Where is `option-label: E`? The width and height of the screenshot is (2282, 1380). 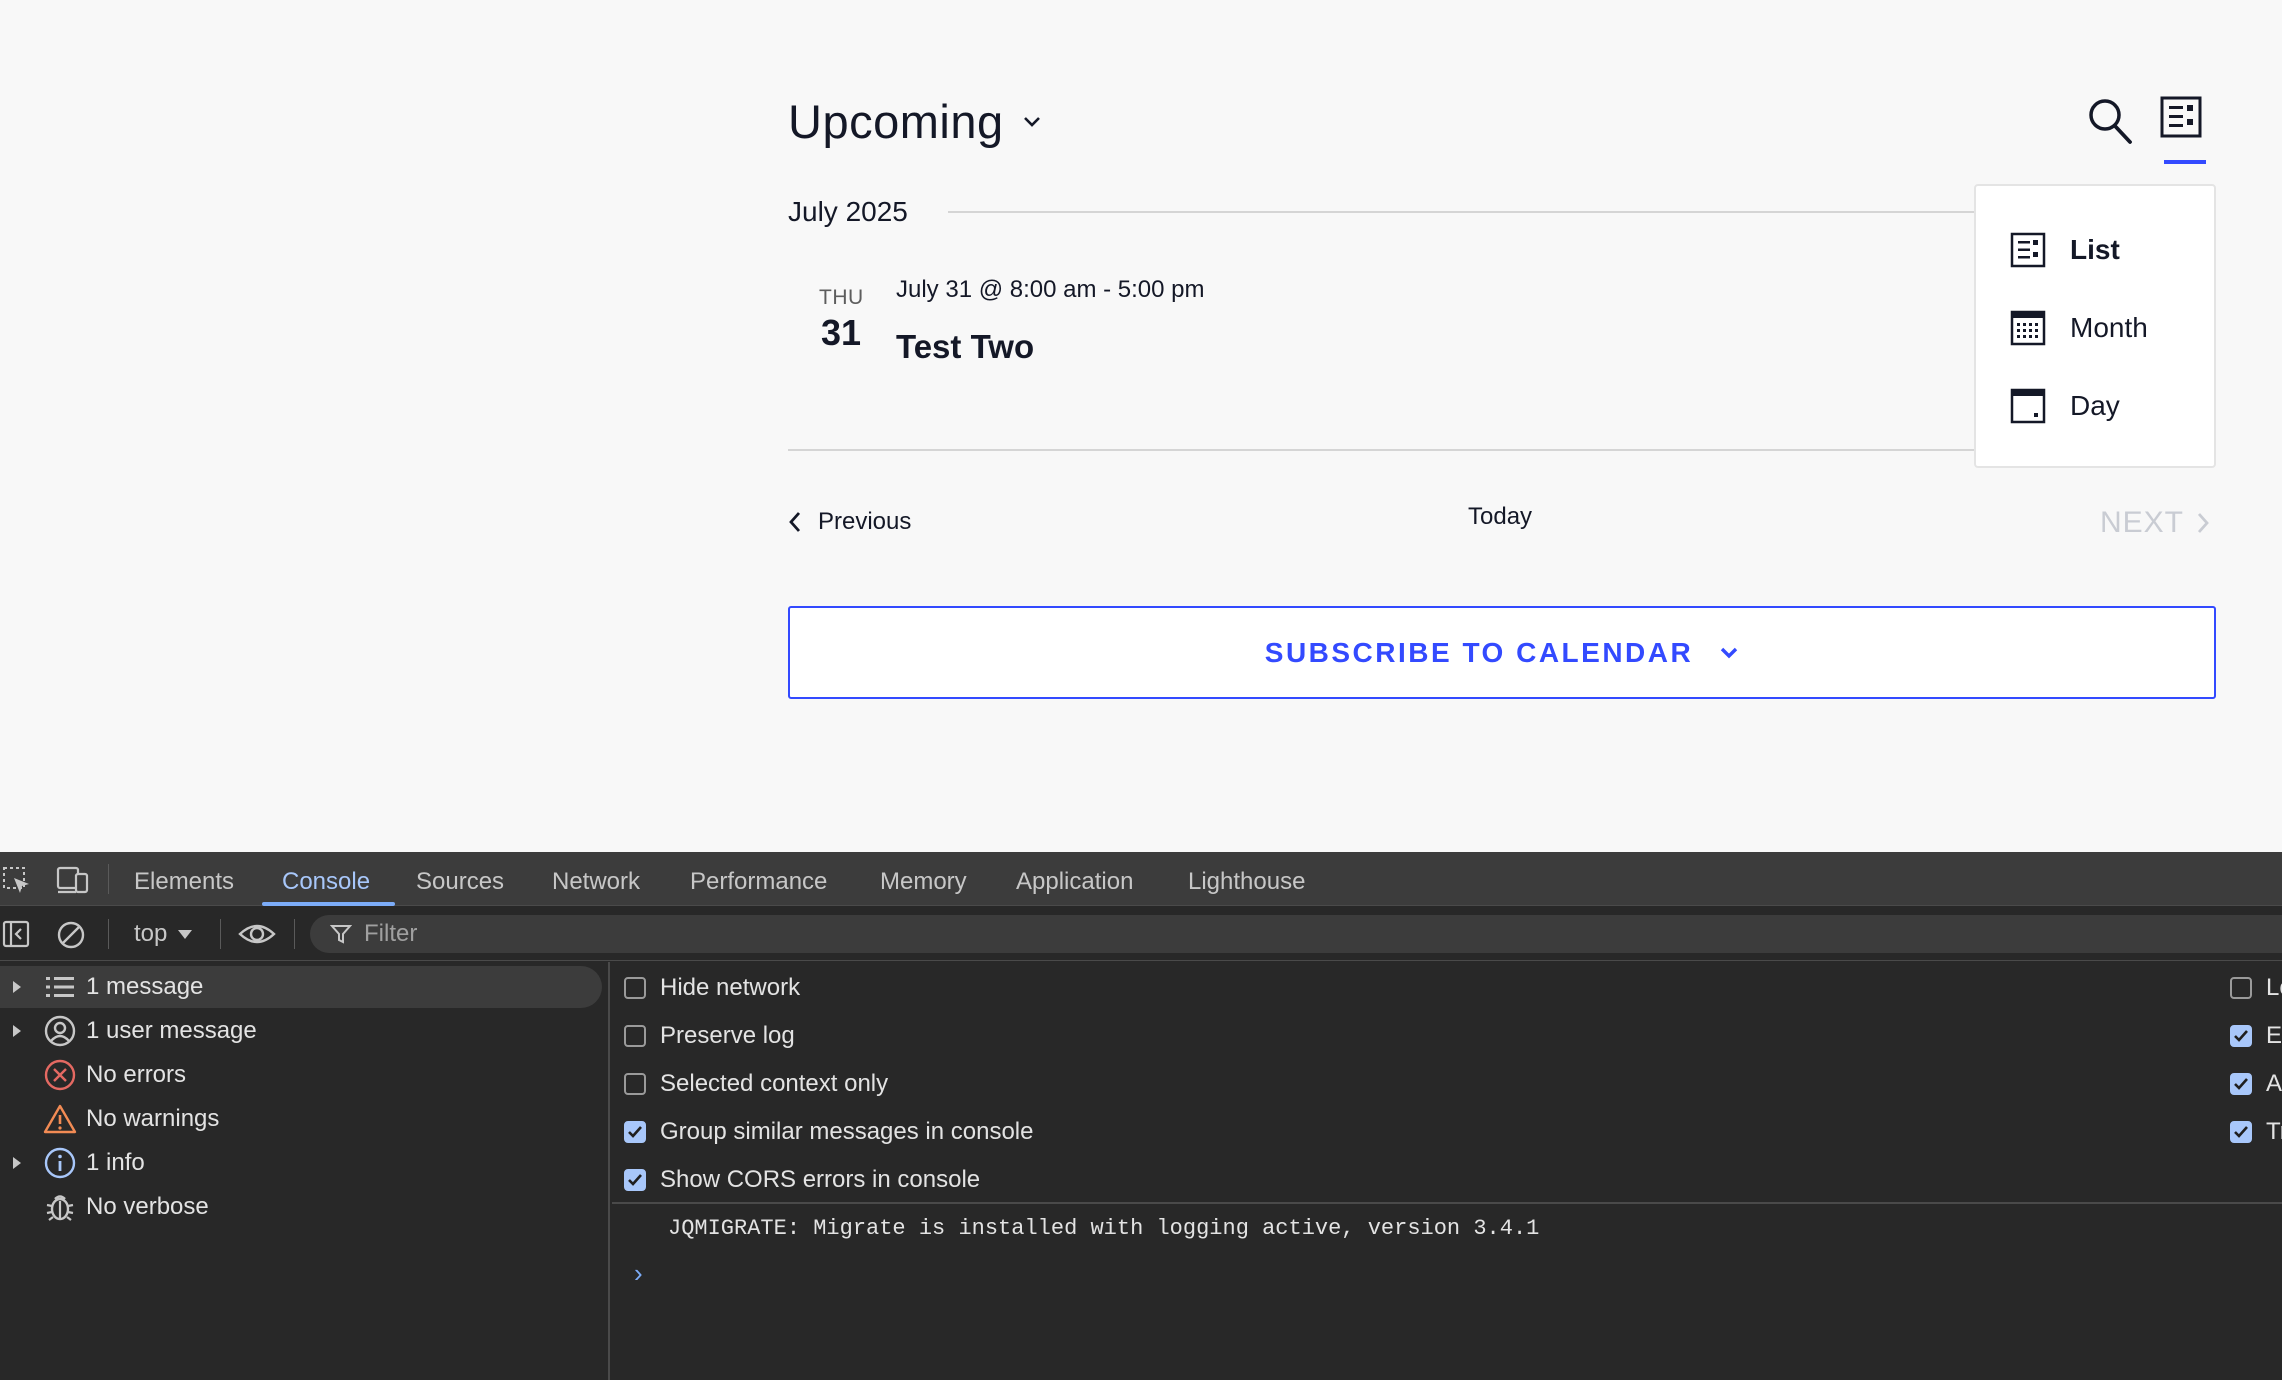 option-label: E is located at coordinates (2274, 1035).